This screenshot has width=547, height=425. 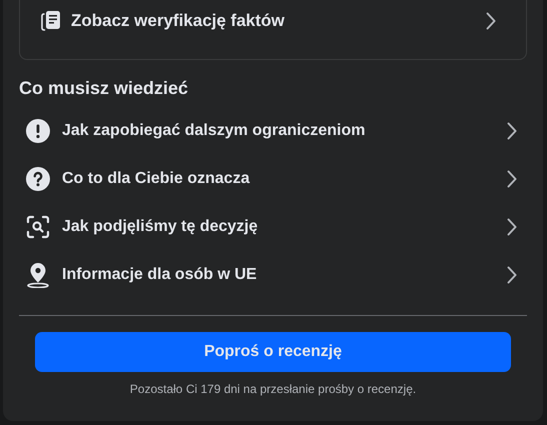 What do you see at coordinates (273, 352) in the screenshot?
I see `request-review-button: Poproś o recenzję` at bounding box center [273, 352].